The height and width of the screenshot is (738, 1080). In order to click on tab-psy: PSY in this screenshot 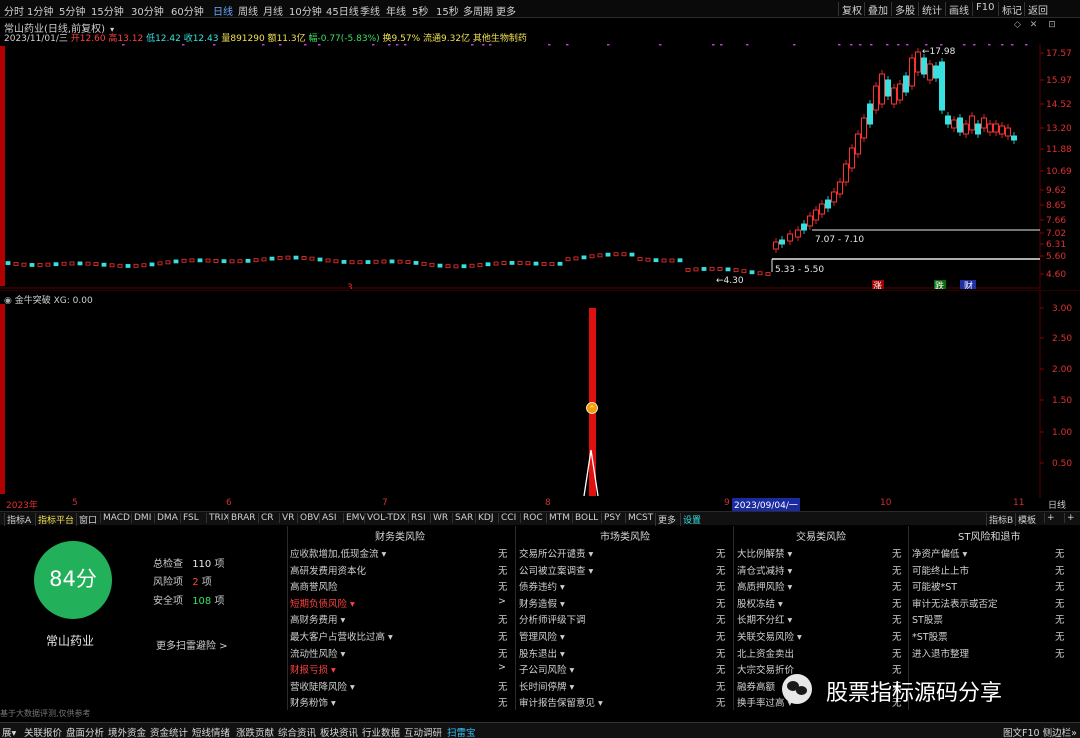, I will do `click(611, 518)`.